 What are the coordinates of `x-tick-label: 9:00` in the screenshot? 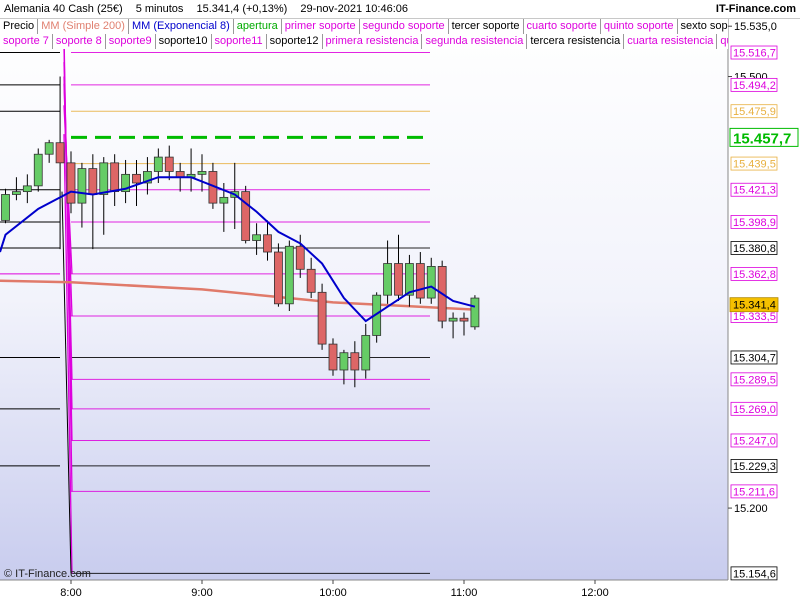 It's located at (201, 593).